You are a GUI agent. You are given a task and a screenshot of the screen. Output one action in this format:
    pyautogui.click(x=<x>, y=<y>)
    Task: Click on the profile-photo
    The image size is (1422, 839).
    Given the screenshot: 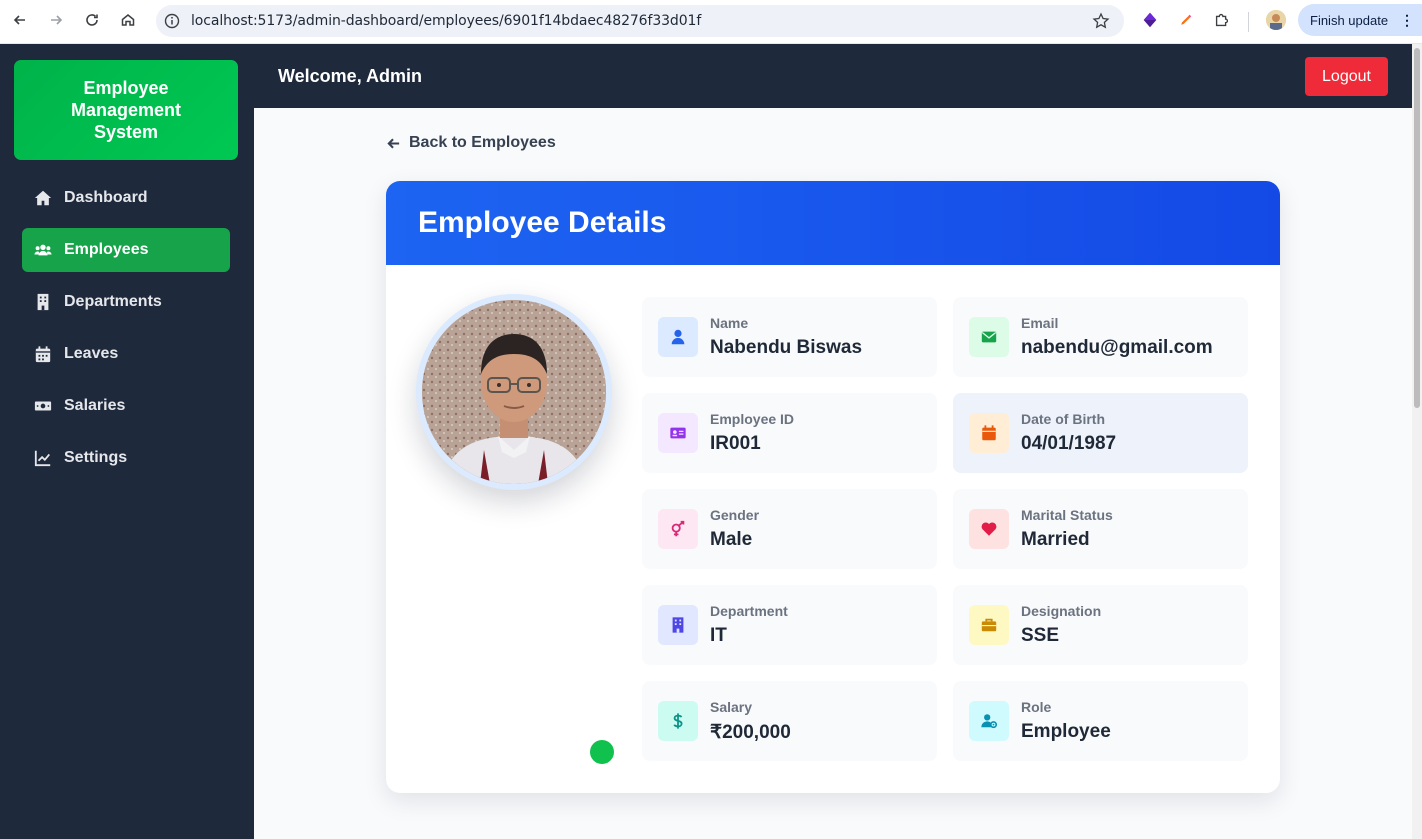 What is the action you would take?
    pyautogui.click(x=514, y=392)
    